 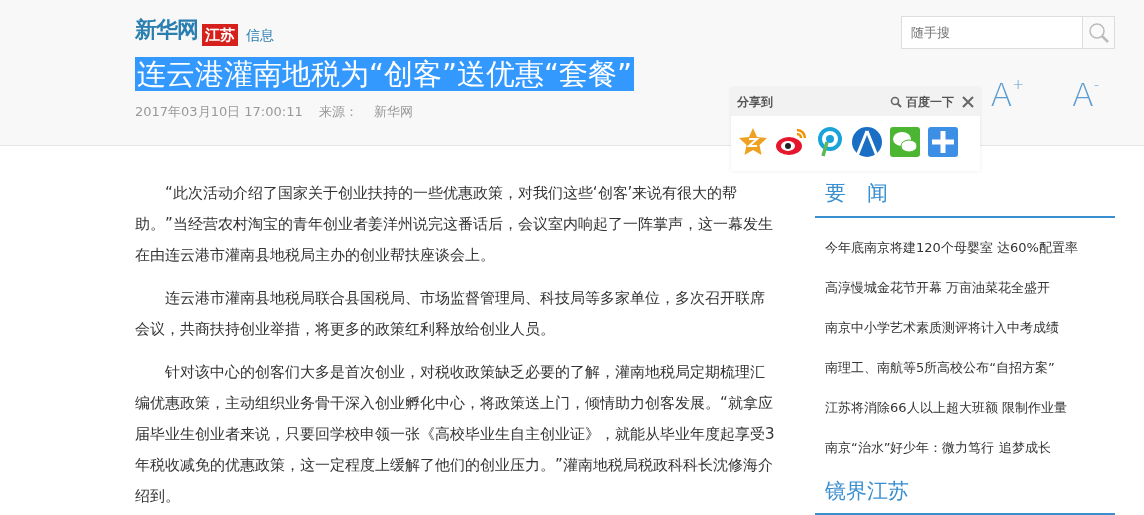 I want to click on news-link: 江苏将消除66人以上超大班额 限制作业量, so click(x=965, y=407).